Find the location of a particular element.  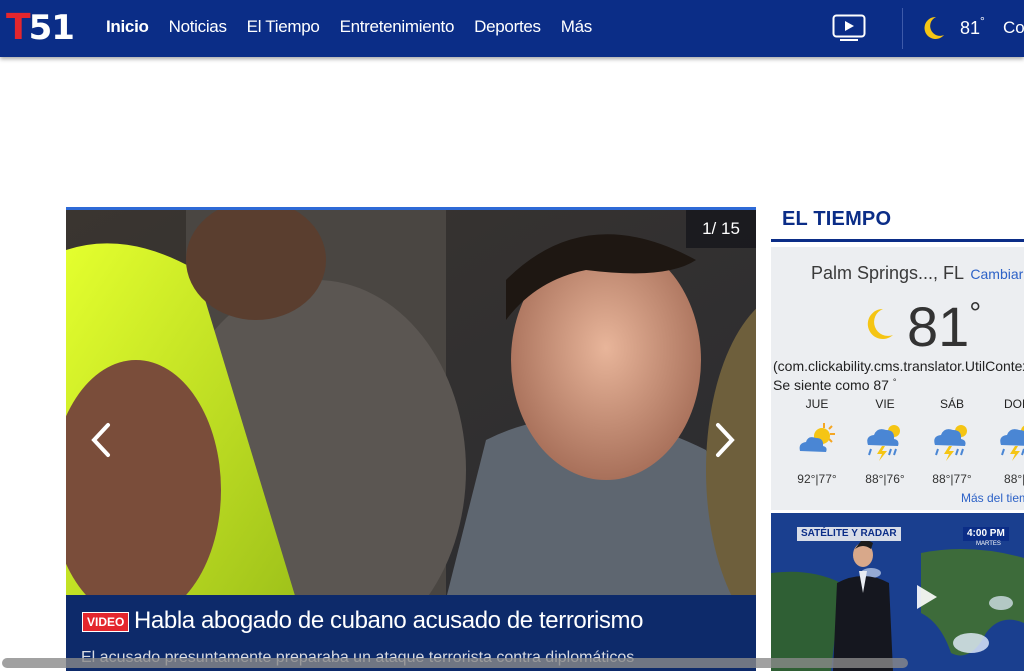

forecast-day: SÁB 88°|77° is located at coordinates (952, 441).